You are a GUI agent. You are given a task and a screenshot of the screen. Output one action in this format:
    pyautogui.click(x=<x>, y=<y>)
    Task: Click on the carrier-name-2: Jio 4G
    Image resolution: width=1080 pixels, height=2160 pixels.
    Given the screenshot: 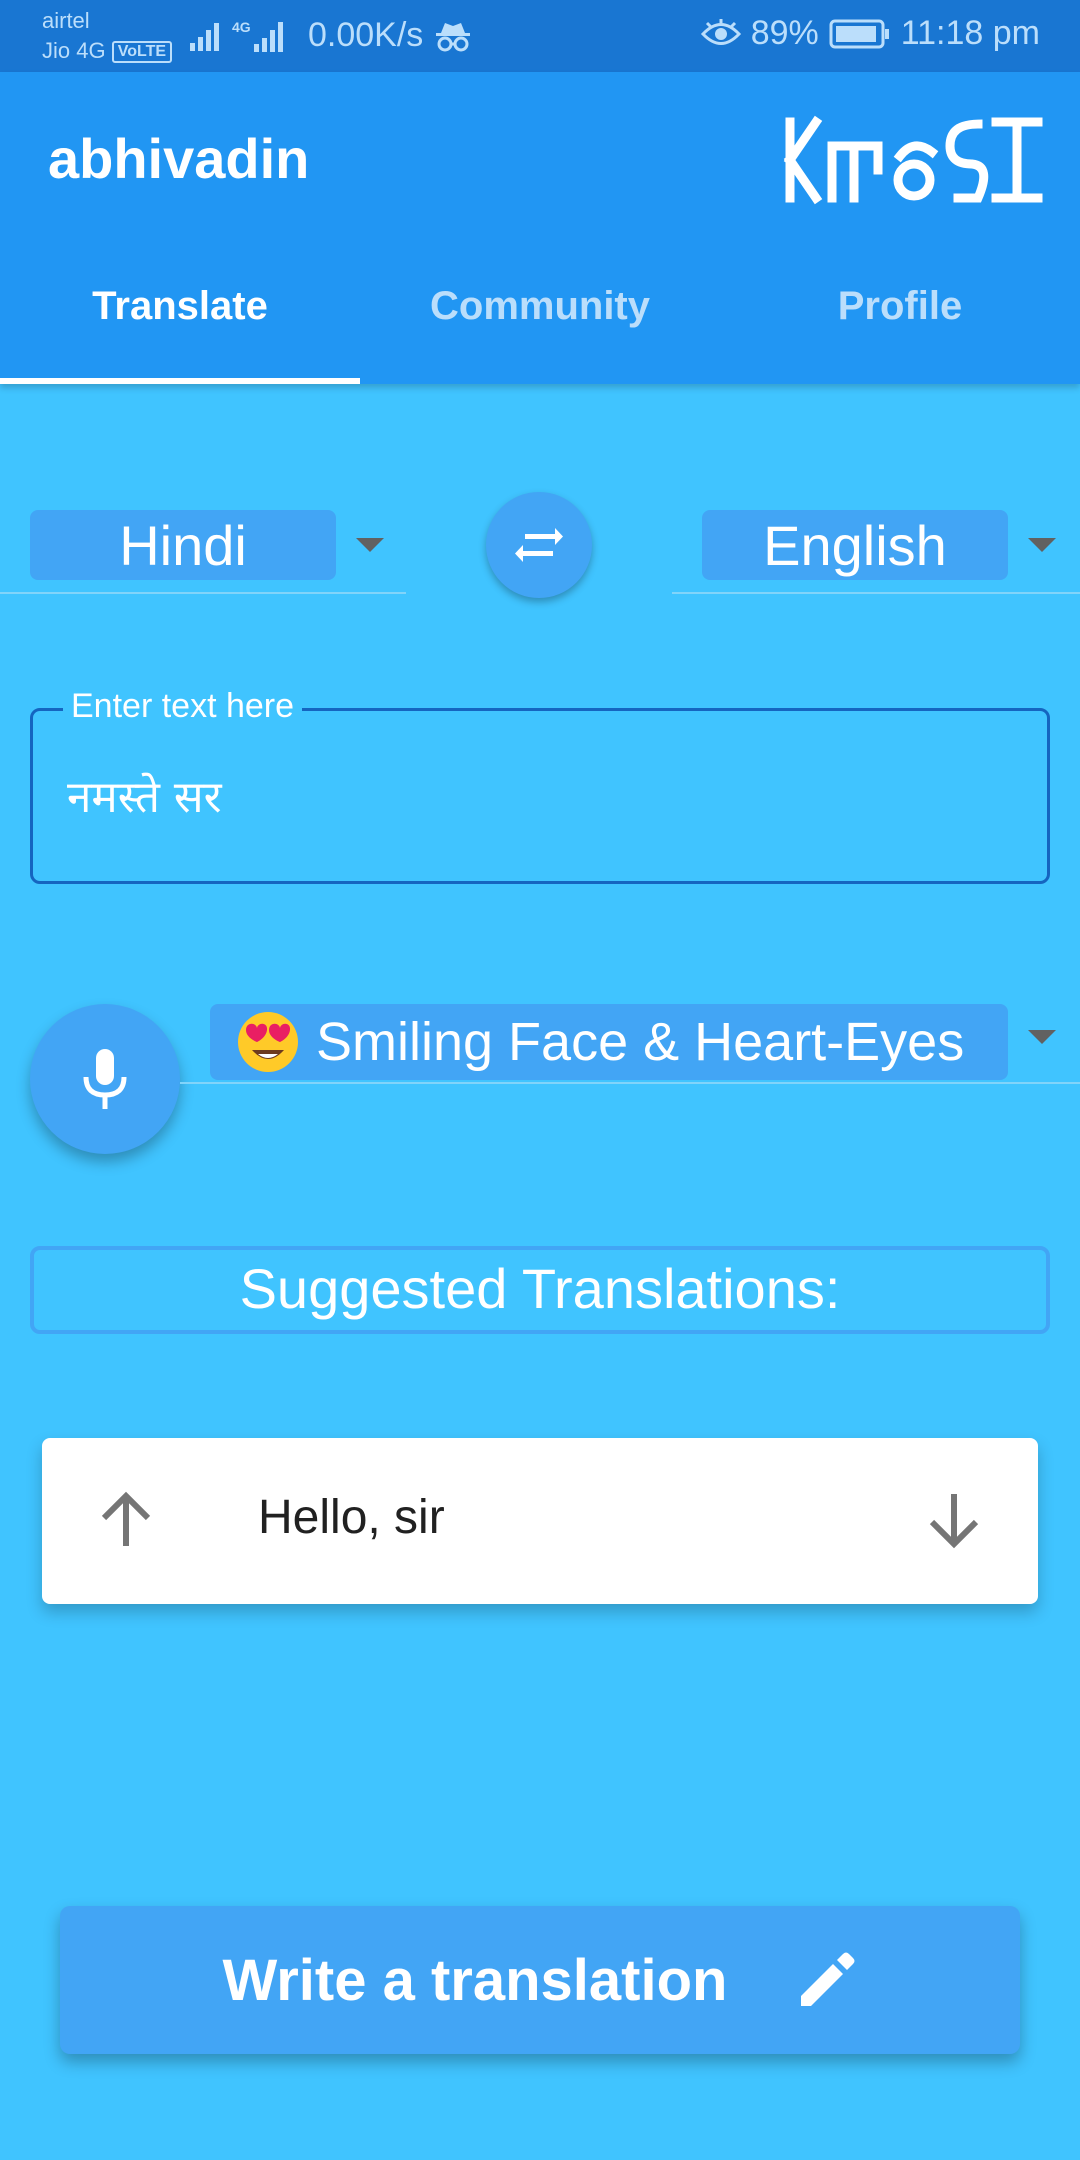 What is the action you would take?
    pyautogui.click(x=74, y=50)
    